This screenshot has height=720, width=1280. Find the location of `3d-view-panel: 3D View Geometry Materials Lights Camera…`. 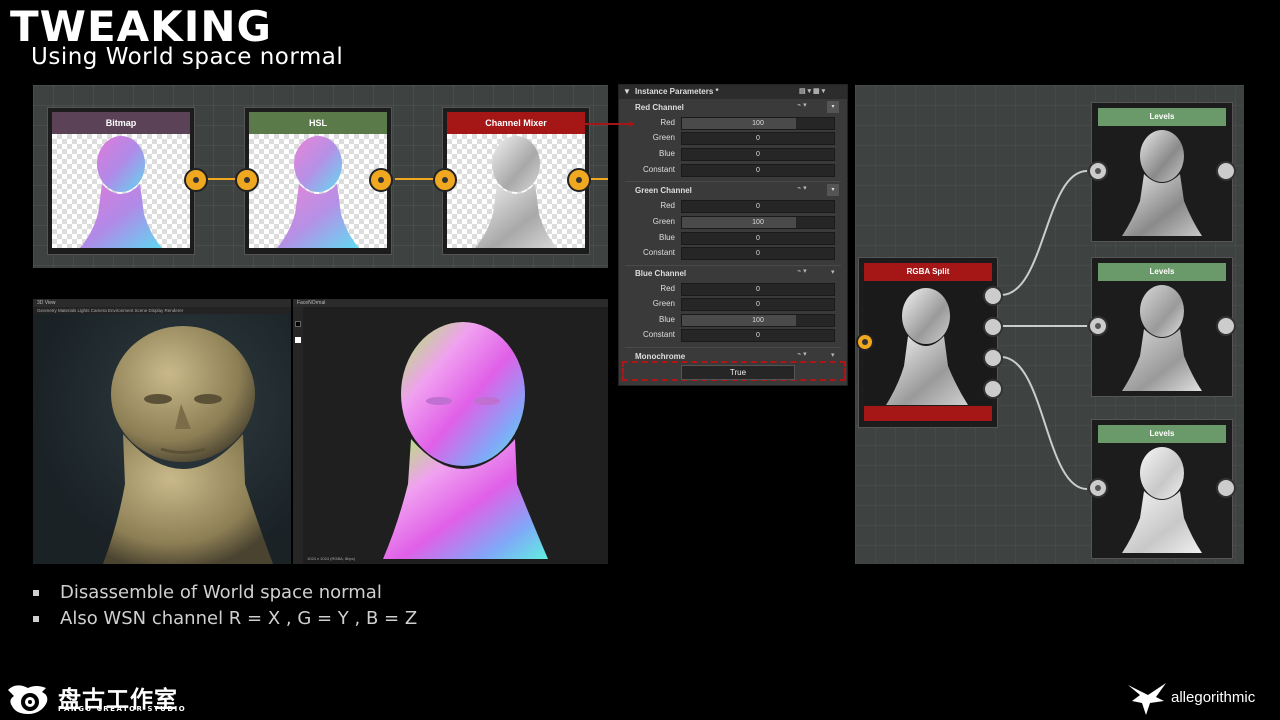

3d-view-panel: 3D View Geometry Materials Lights Camera… is located at coordinates (162, 431).